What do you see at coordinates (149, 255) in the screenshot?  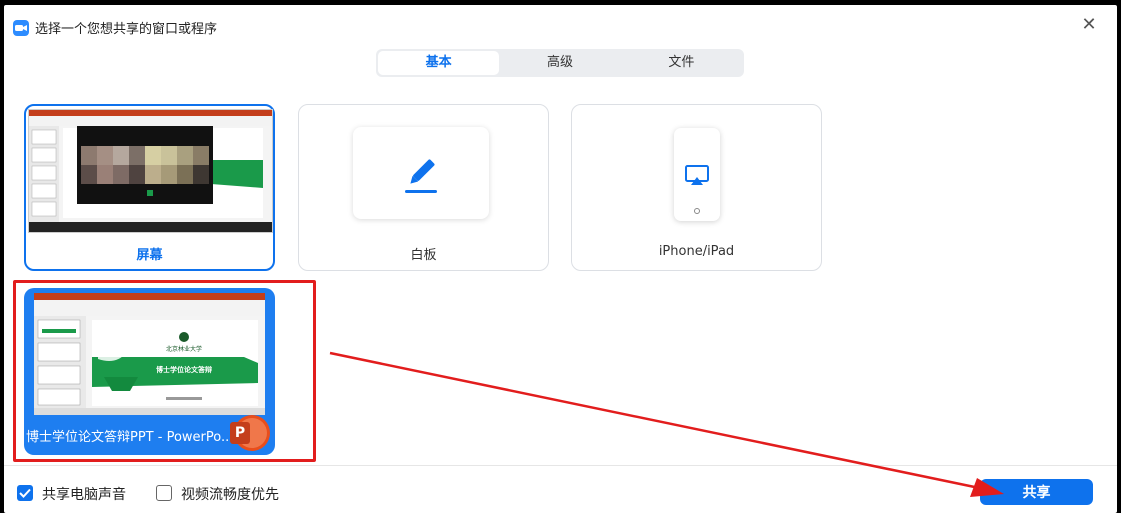 I see `screen-label: 屏幕` at bounding box center [149, 255].